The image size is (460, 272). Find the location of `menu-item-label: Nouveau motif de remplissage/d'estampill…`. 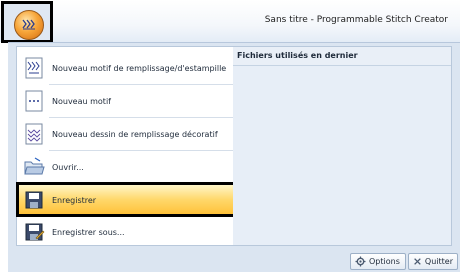

menu-item-label: Nouveau motif de remplissage/d'estampill… is located at coordinates (139, 68).